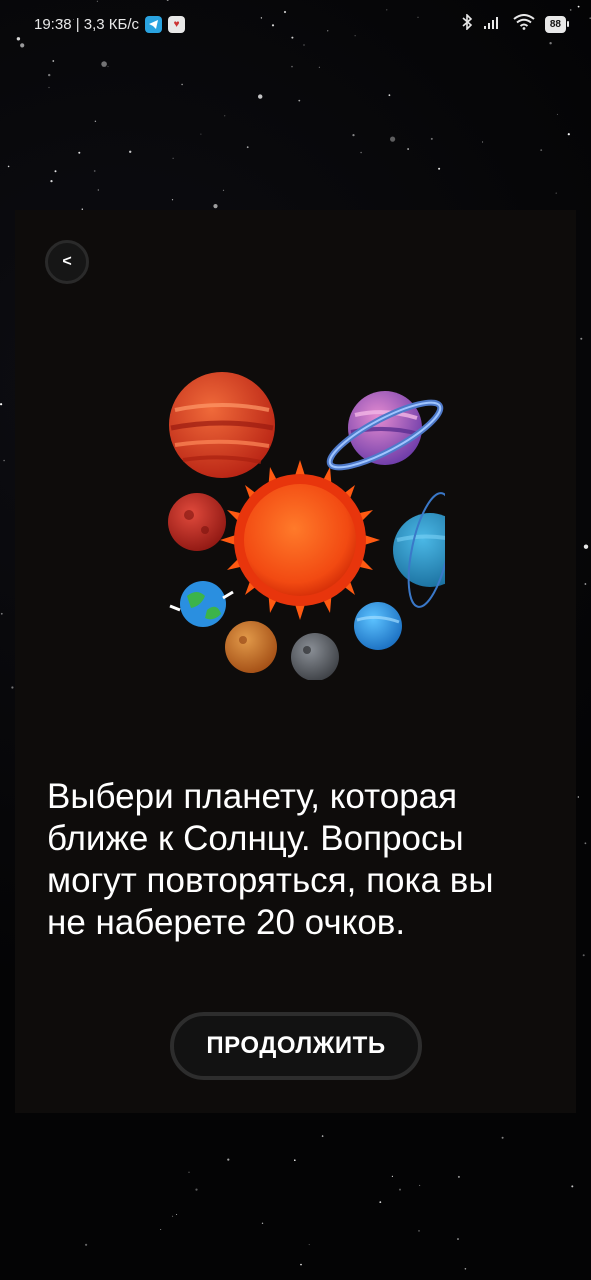  Describe the element at coordinates (251, 647) in the screenshot. I see `venus` at that location.